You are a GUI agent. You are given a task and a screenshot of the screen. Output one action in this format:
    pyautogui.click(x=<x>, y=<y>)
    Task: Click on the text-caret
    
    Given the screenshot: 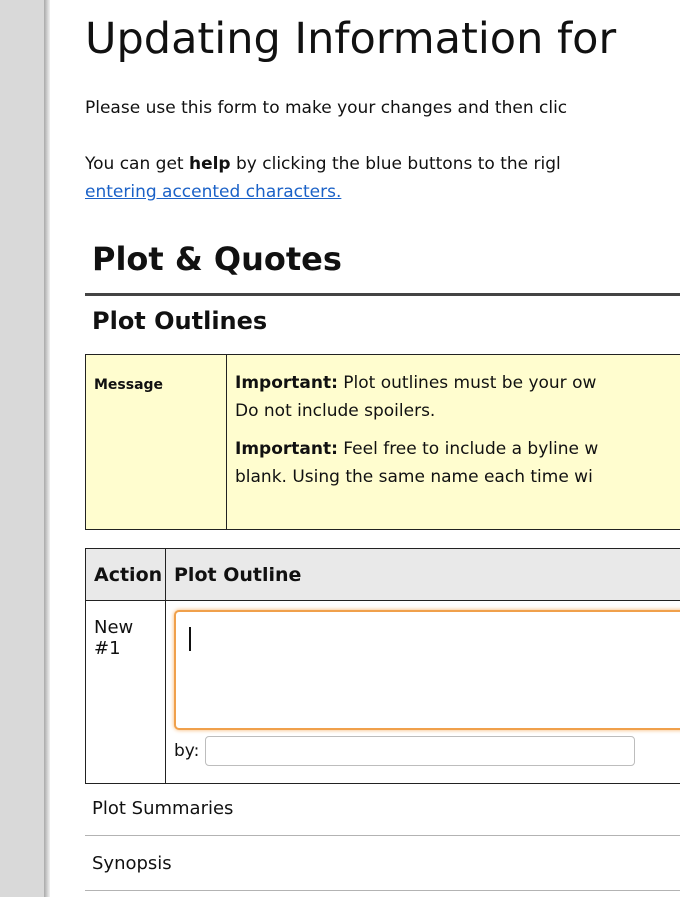 What is the action you would take?
    pyautogui.click(x=190, y=639)
    